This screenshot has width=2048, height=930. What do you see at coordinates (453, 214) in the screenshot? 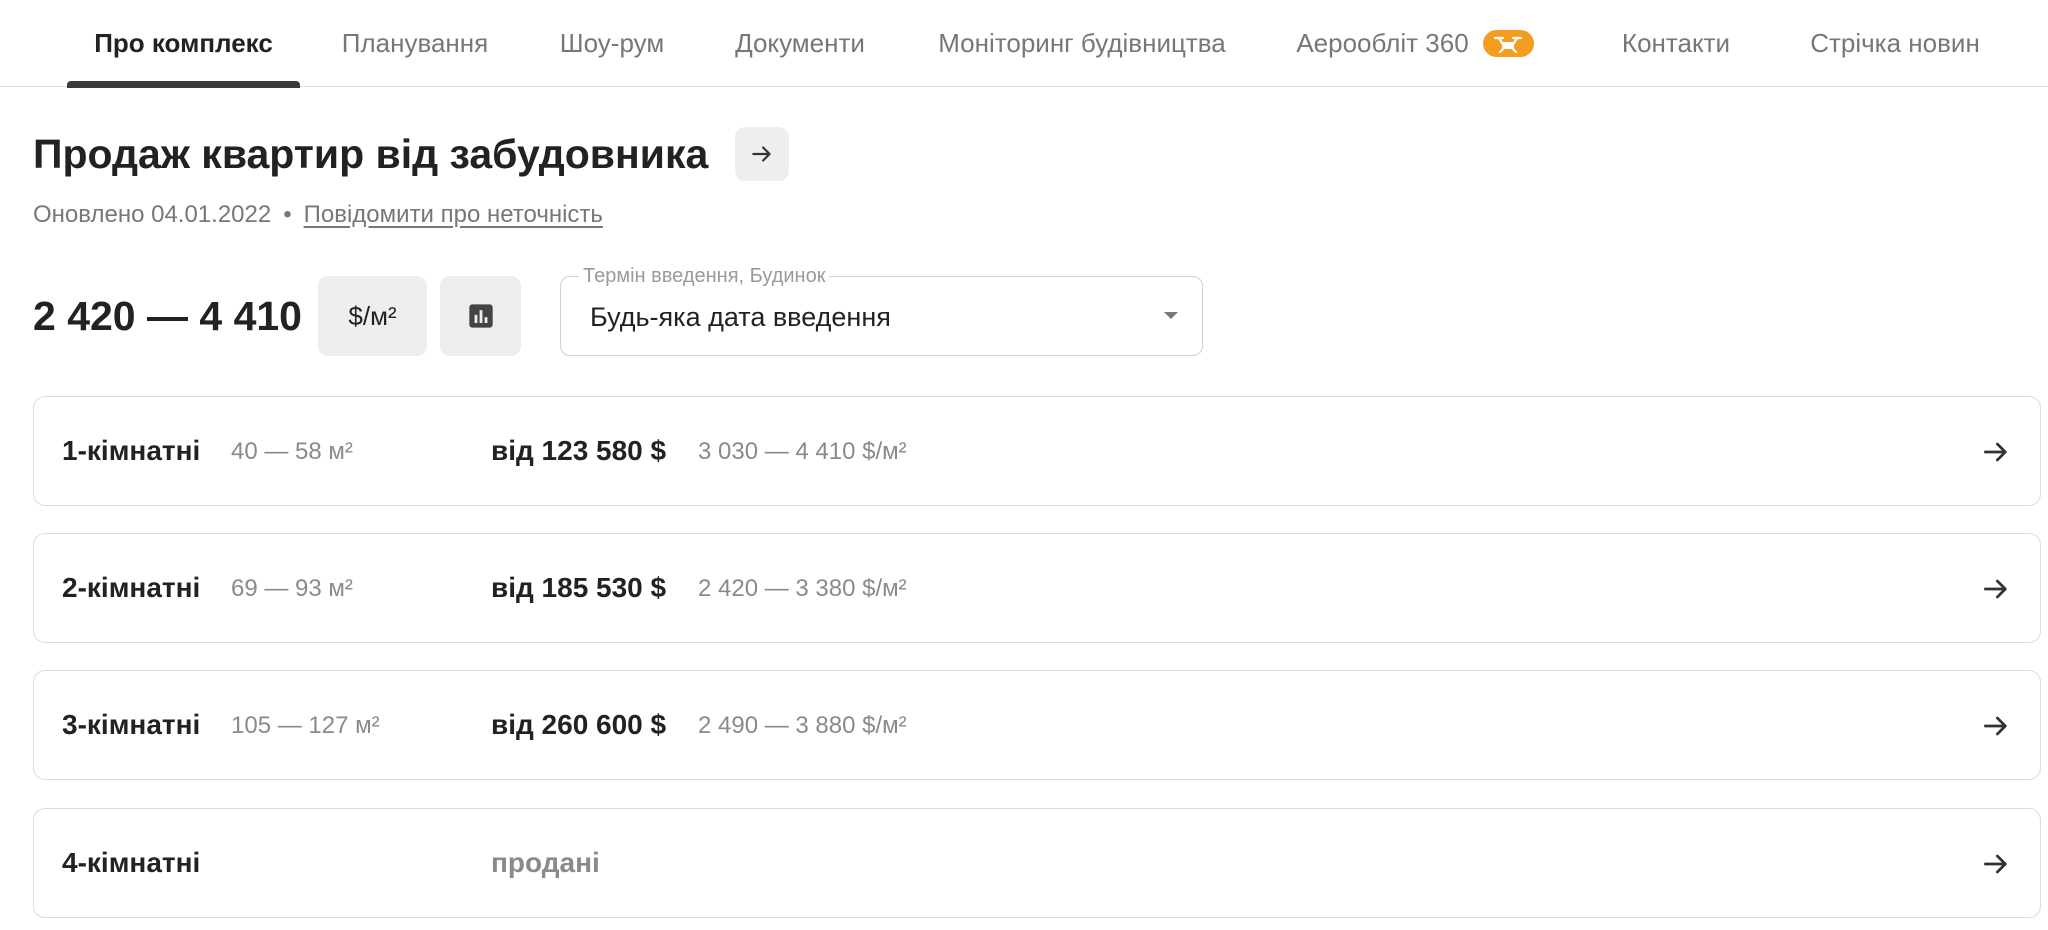
I see `report-inaccuracy-link: Повідомити про неточність` at bounding box center [453, 214].